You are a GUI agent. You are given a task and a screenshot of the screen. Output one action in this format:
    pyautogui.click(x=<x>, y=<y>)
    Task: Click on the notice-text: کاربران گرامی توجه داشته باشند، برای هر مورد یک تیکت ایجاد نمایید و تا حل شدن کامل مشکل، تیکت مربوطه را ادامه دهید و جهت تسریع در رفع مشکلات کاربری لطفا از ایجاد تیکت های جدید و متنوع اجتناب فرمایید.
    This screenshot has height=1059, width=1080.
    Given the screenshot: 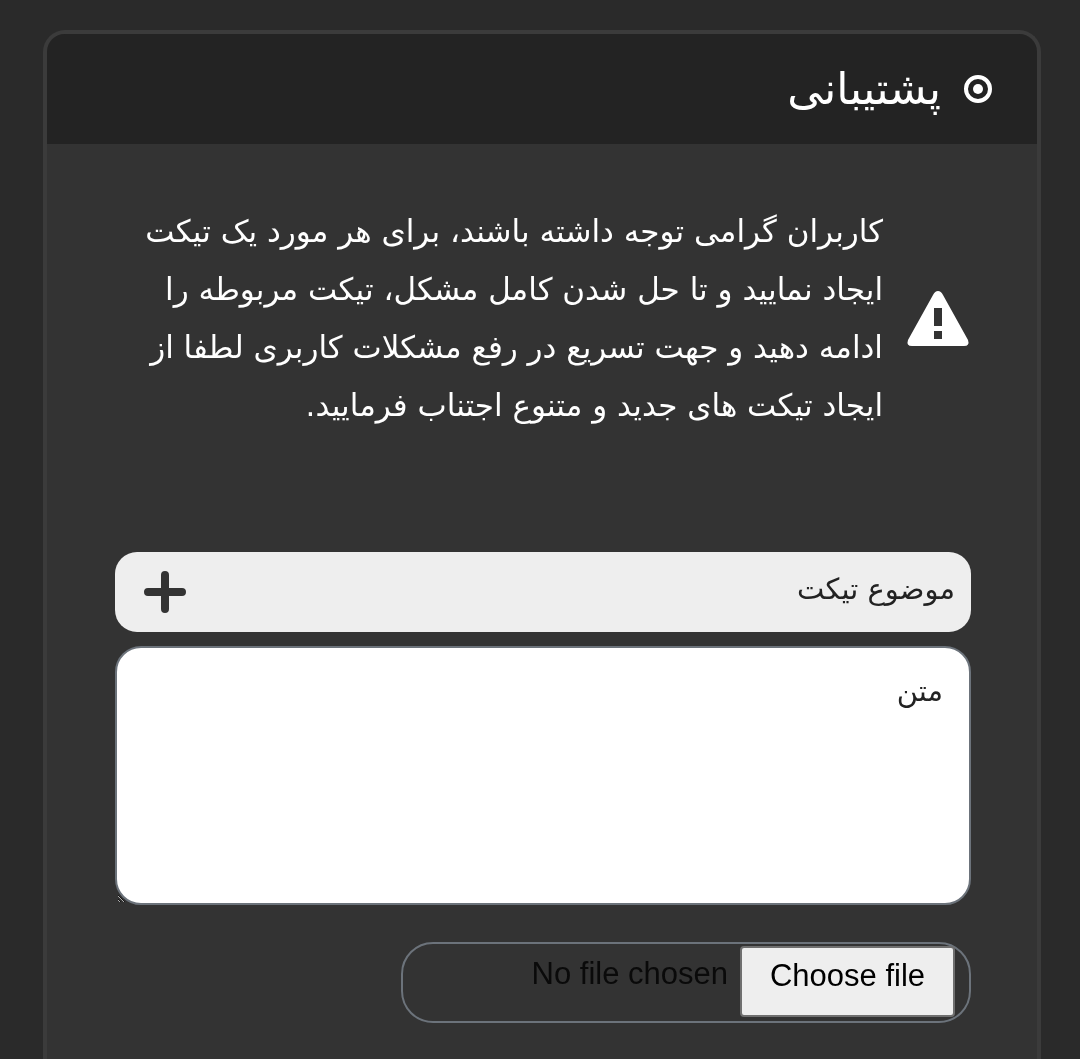 What is the action you would take?
    pyautogui.click(x=513, y=319)
    